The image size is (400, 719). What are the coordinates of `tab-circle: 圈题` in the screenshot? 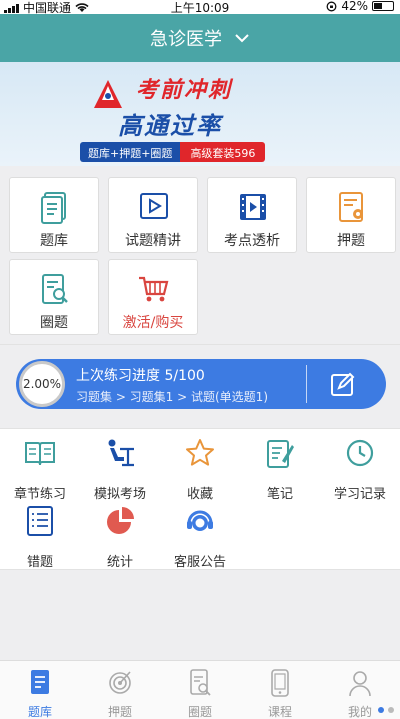 It's located at (200, 690).